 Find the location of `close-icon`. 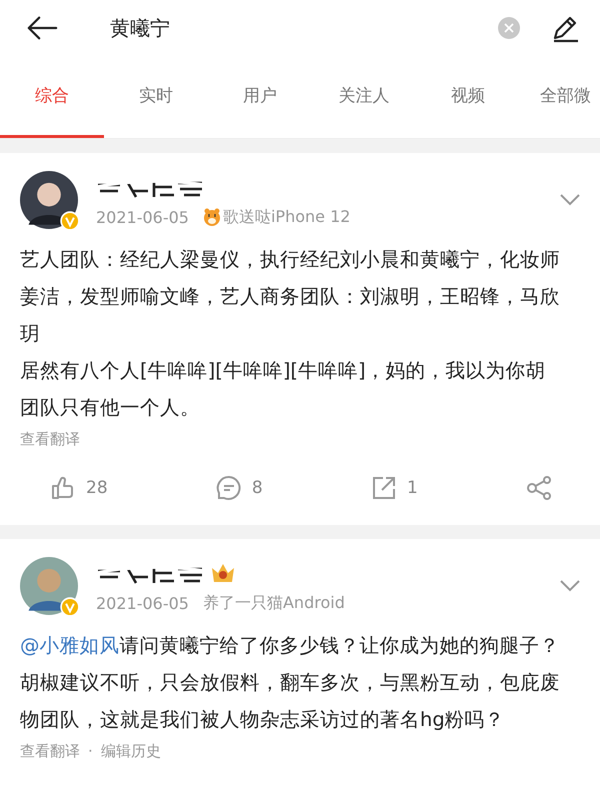

close-icon is located at coordinates (509, 28).